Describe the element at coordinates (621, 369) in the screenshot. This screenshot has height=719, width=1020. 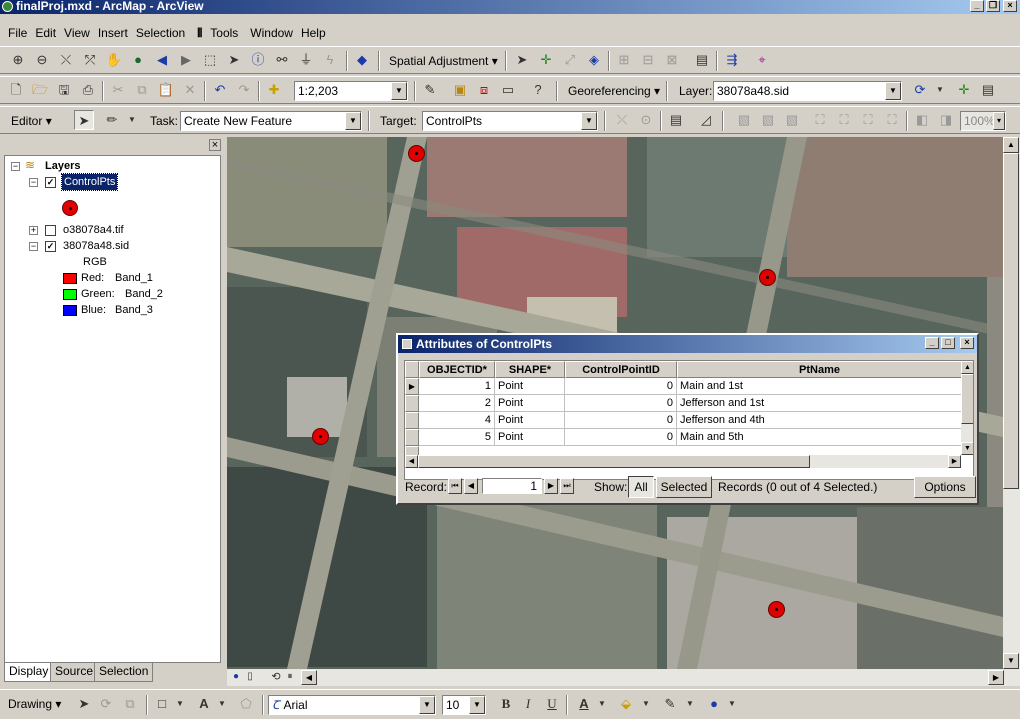
I see `column-header-controlpointid: ControlPointID` at that location.